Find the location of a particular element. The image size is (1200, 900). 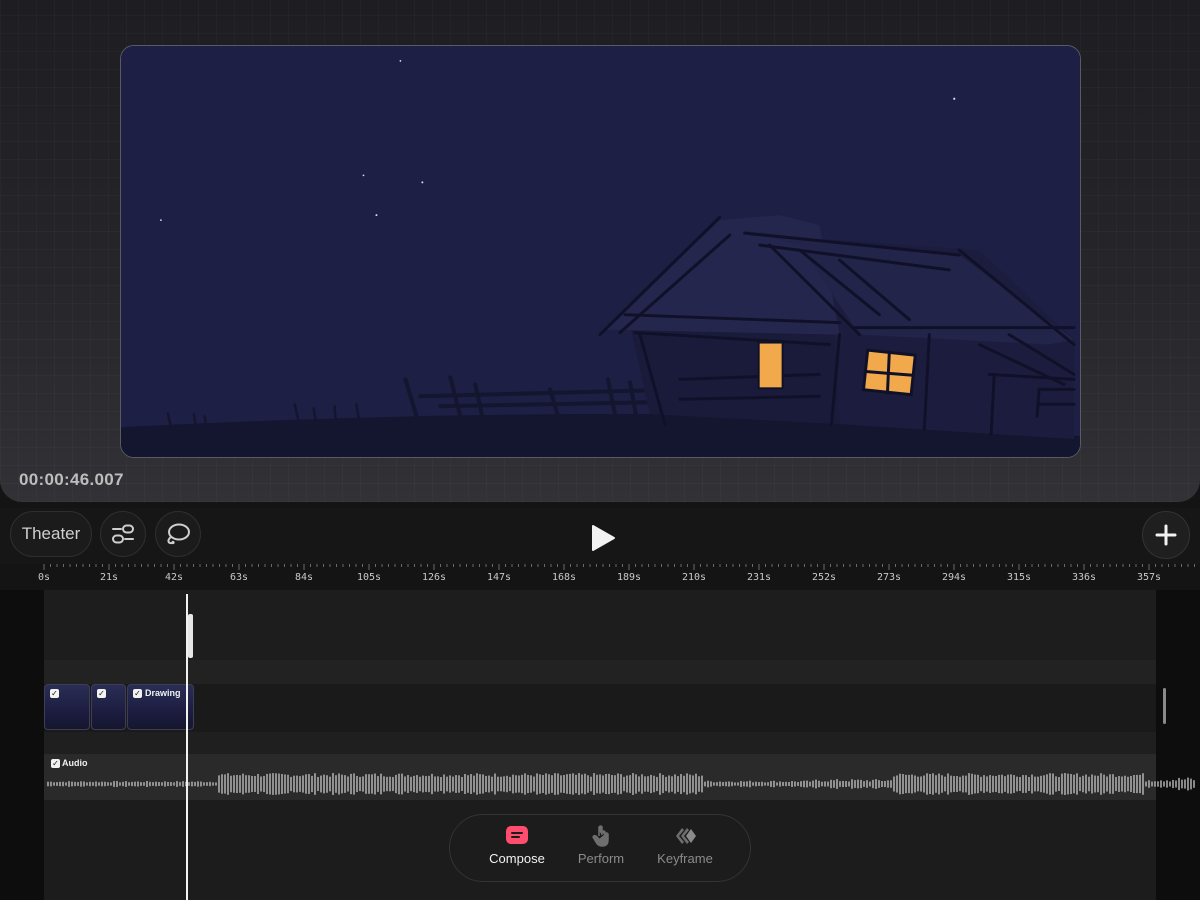

lasso-icon is located at coordinates (178, 534).